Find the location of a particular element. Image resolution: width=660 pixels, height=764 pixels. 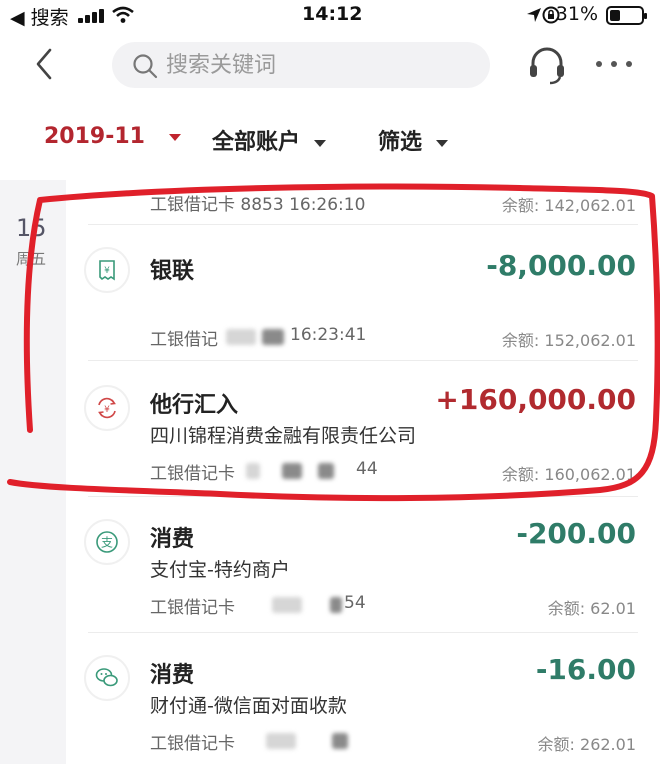

cellular-signal-icon is located at coordinates (93, 16).